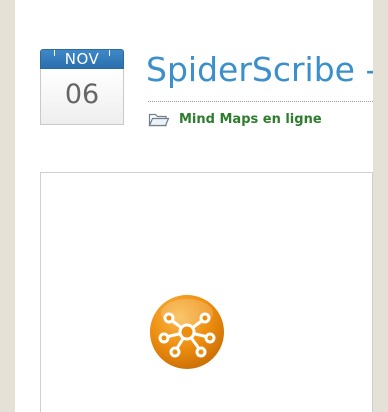 The height and width of the screenshot is (412, 388). Describe the element at coordinates (82, 59) in the screenshot. I see `date-month: NOV` at that location.